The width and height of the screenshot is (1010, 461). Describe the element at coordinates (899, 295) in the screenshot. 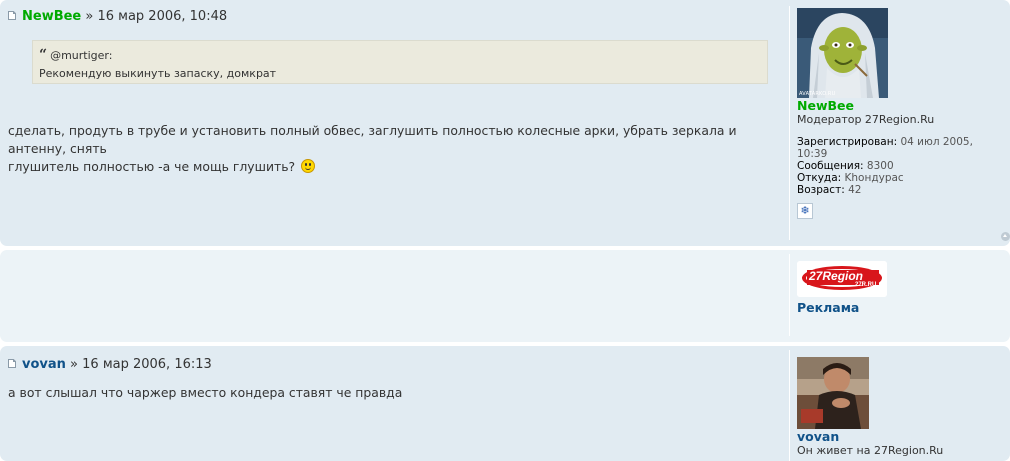

I see `ad-profile: 27Region 27R.RU Реклама` at that location.